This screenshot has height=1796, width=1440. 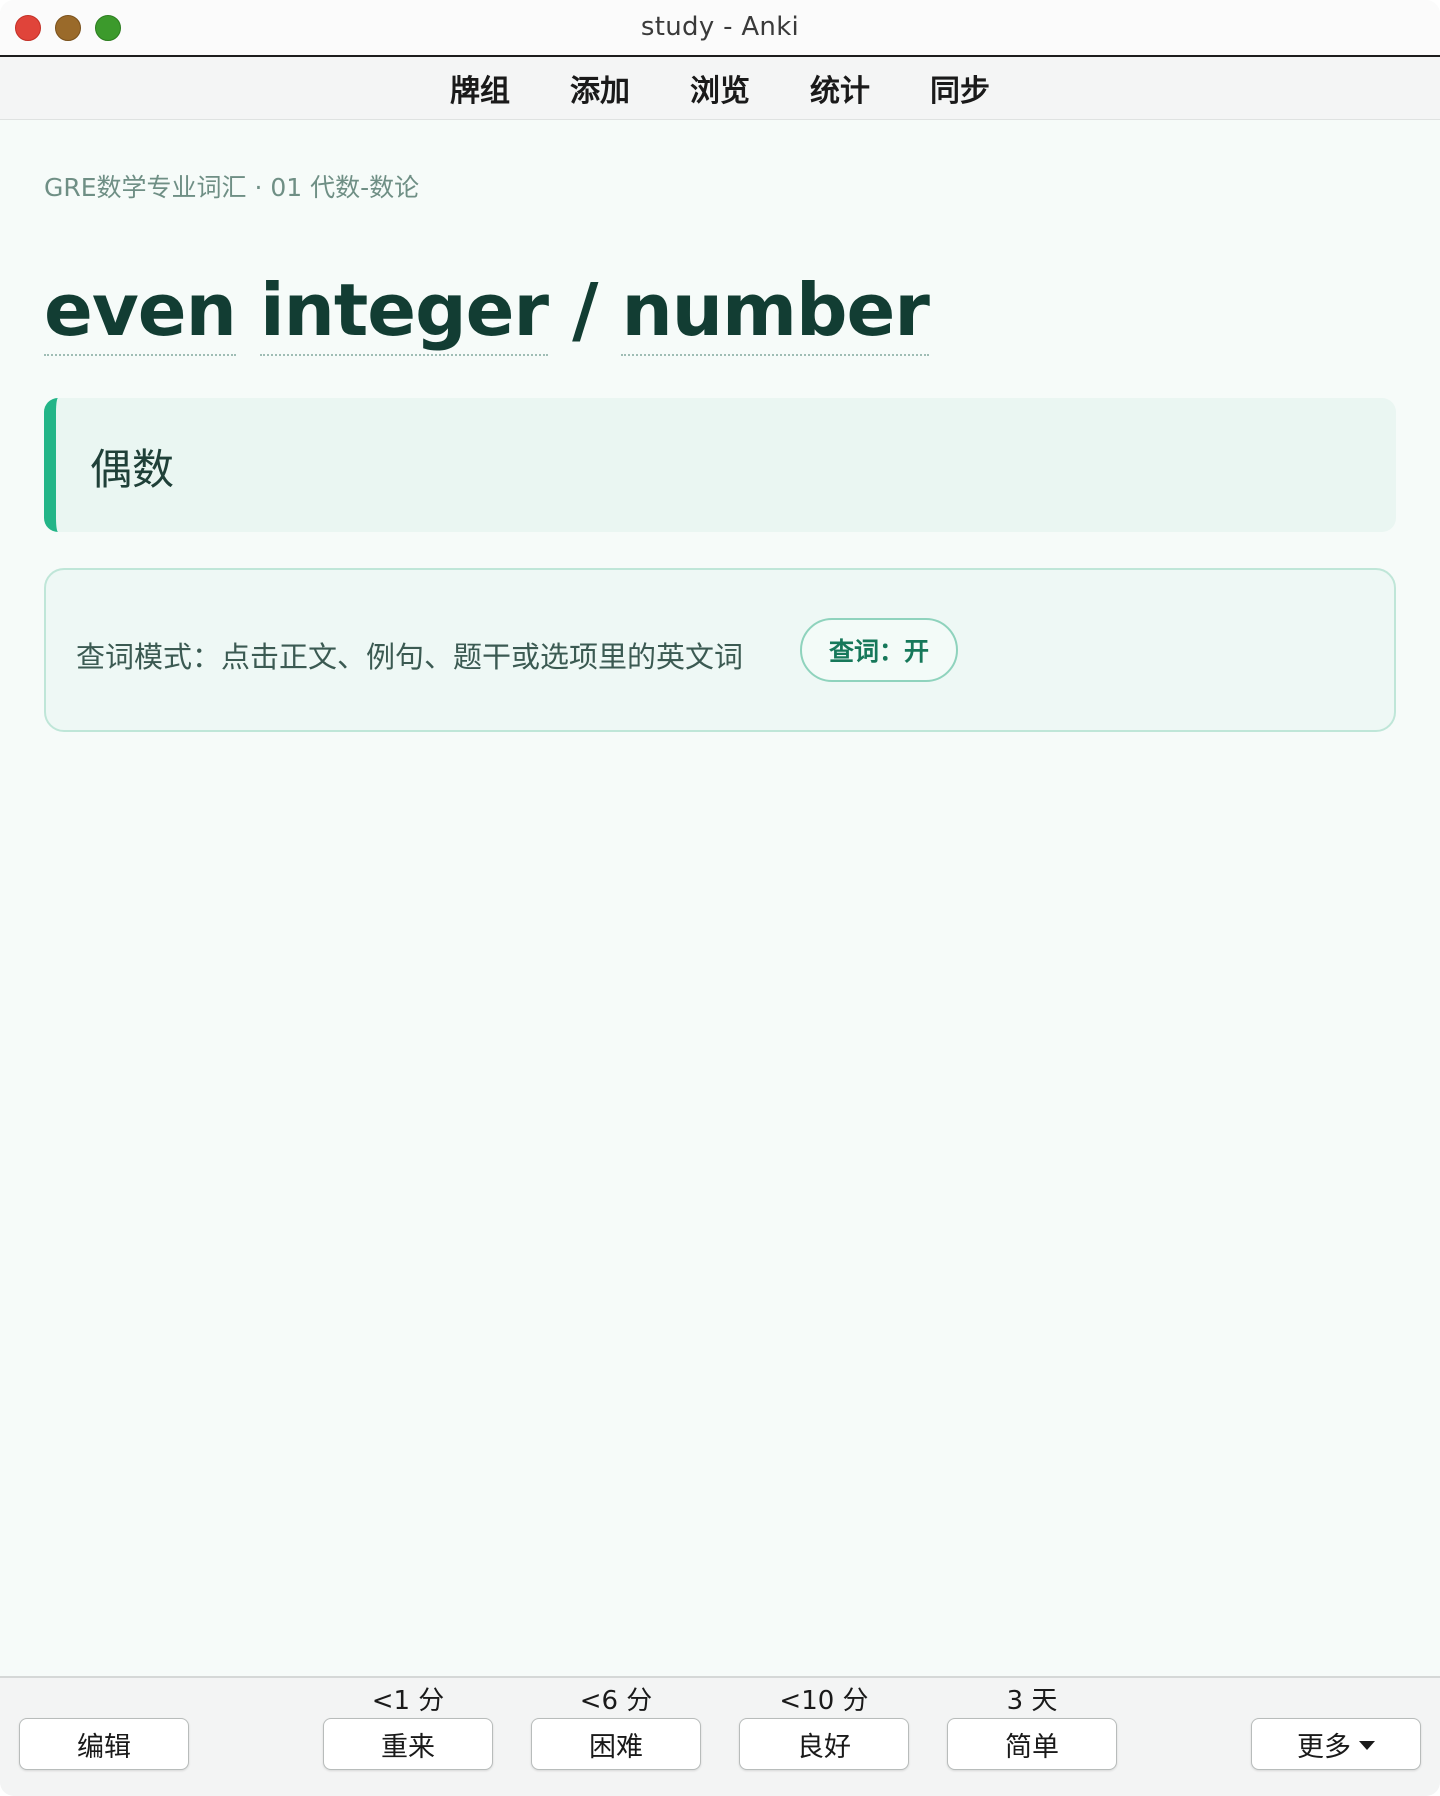 What do you see at coordinates (824, 1701) in the screenshot?
I see `good-interval: <10 分` at bounding box center [824, 1701].